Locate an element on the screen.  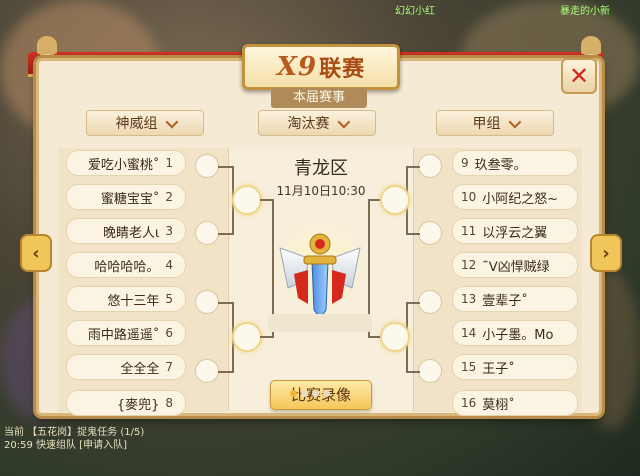
seed-number: 5 is located at coordinates (169, 299).